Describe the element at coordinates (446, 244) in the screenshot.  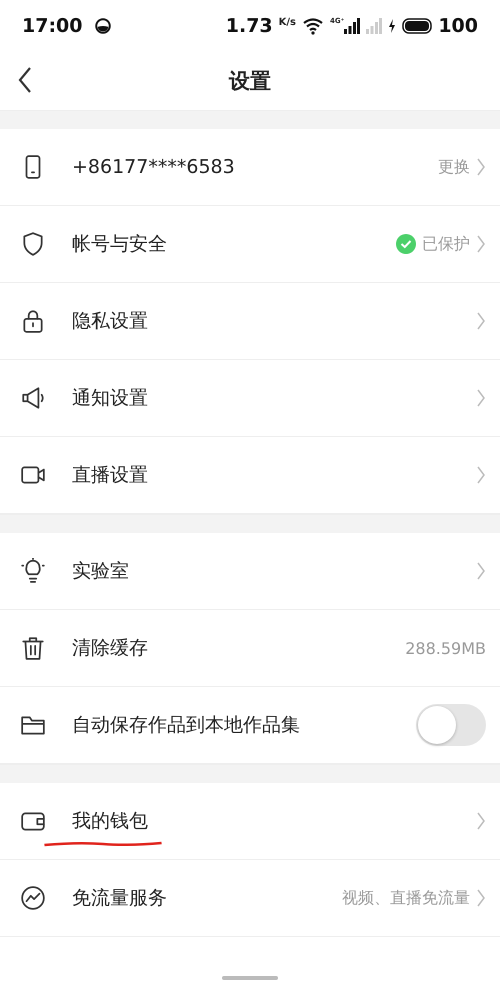
I see `row-value: 已保护` at that location.